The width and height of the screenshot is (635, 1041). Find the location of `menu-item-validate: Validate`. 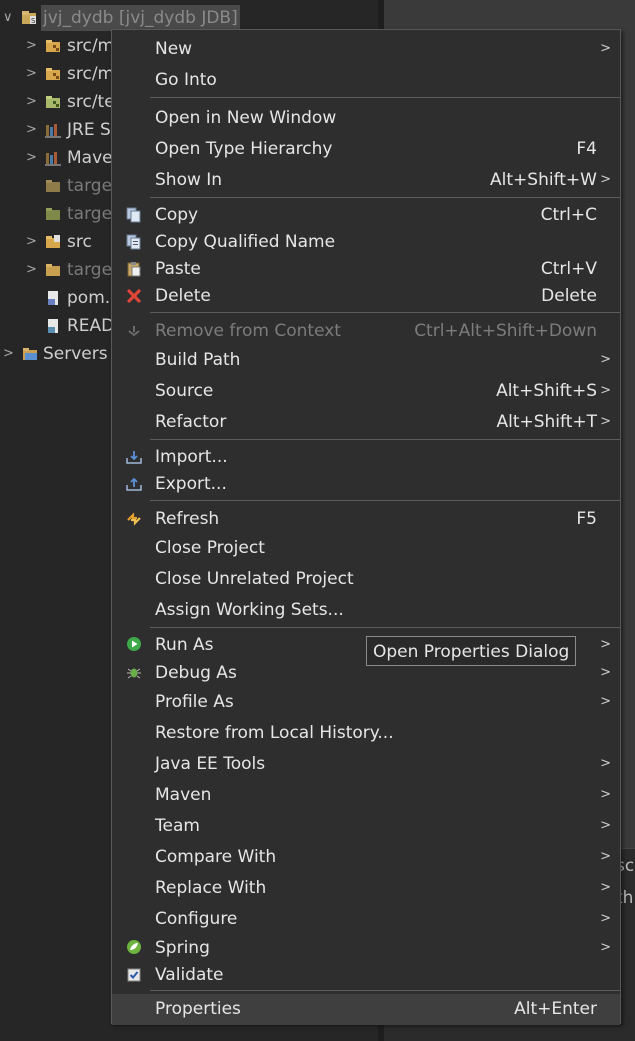

menu-item-validate: Validate is located at coordinates (366, 975).